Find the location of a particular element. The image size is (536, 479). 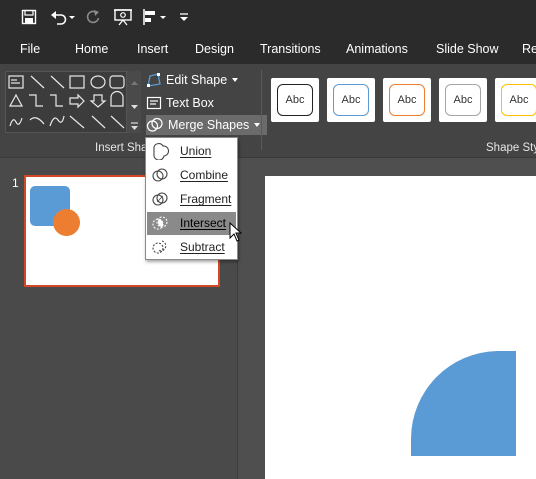

presentation-from-beginning-icon is located at coordinates (123, 17).